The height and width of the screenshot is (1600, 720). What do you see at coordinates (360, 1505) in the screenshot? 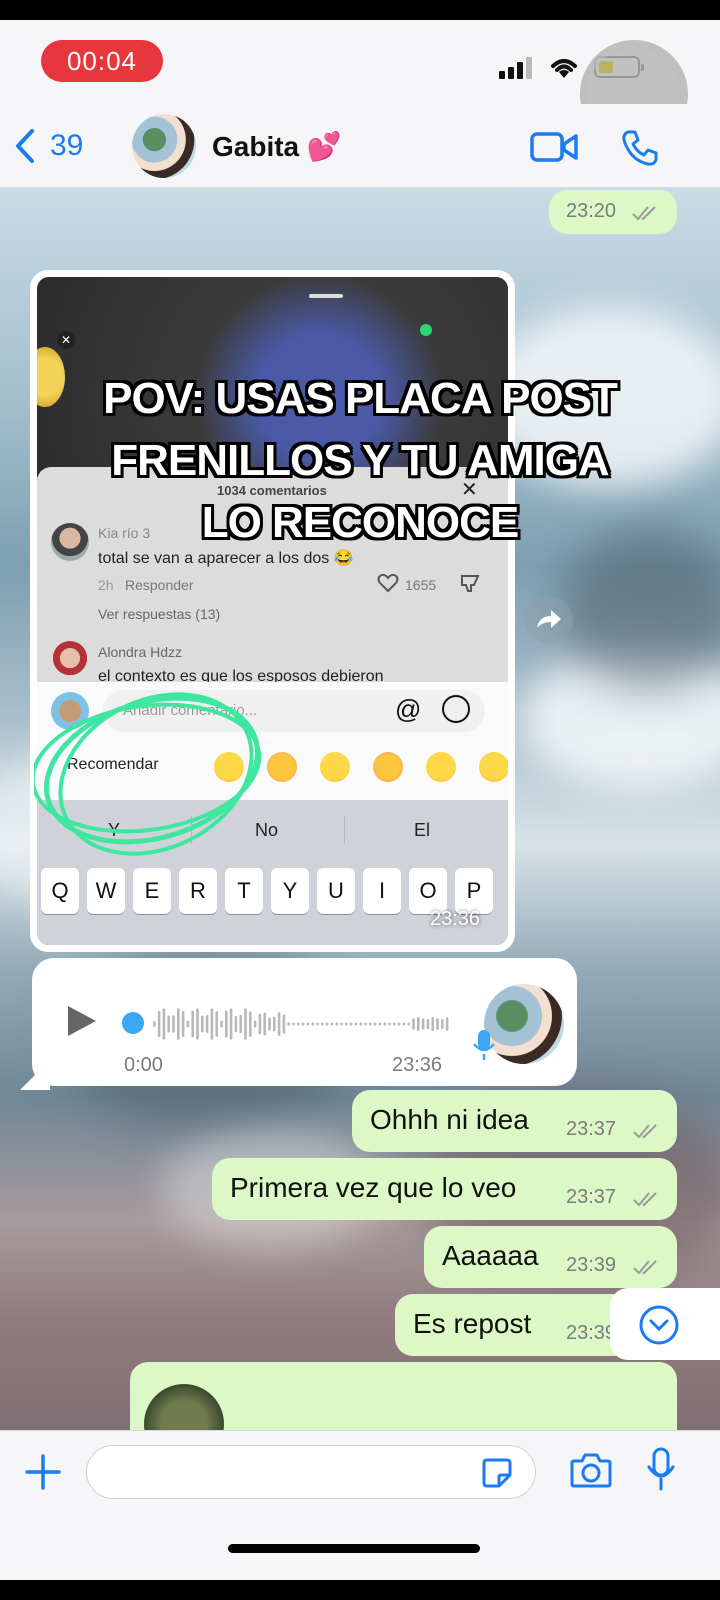
I see `message-input-bar` at bounding box center [360, 1505].